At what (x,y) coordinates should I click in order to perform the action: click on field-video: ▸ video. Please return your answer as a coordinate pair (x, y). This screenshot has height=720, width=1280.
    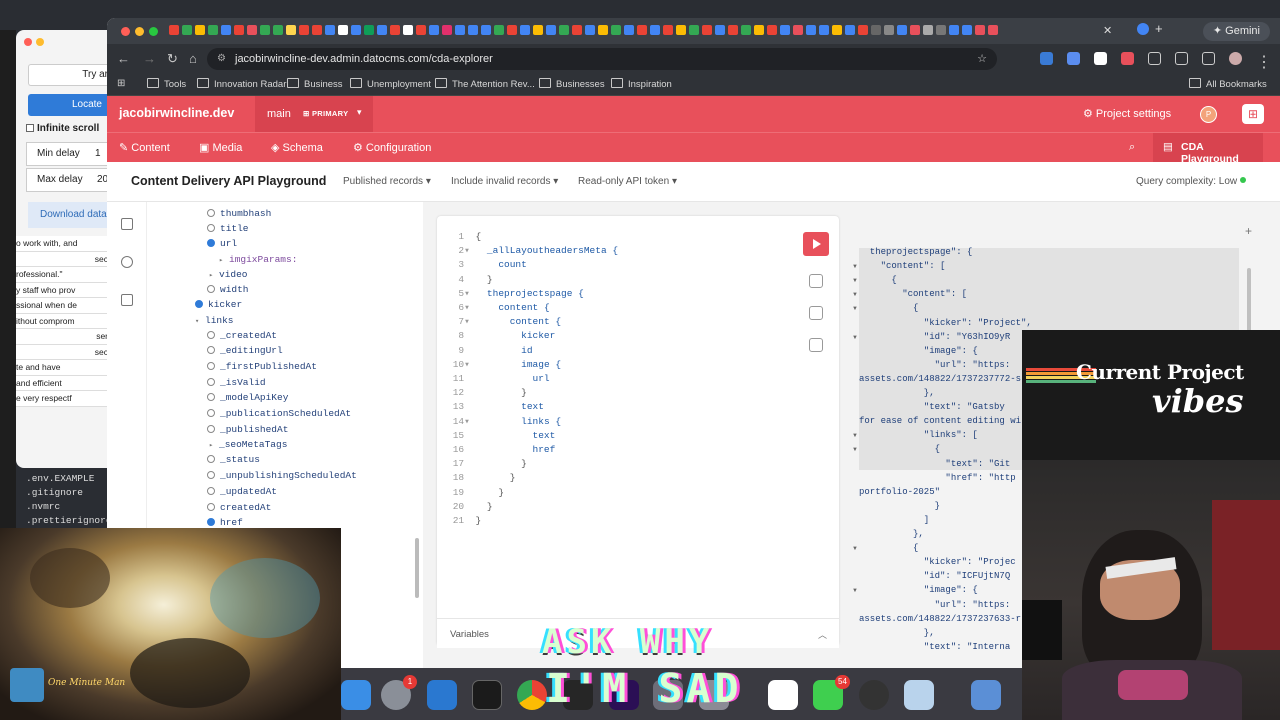
    Looking at the image, I should click on (228, 274).